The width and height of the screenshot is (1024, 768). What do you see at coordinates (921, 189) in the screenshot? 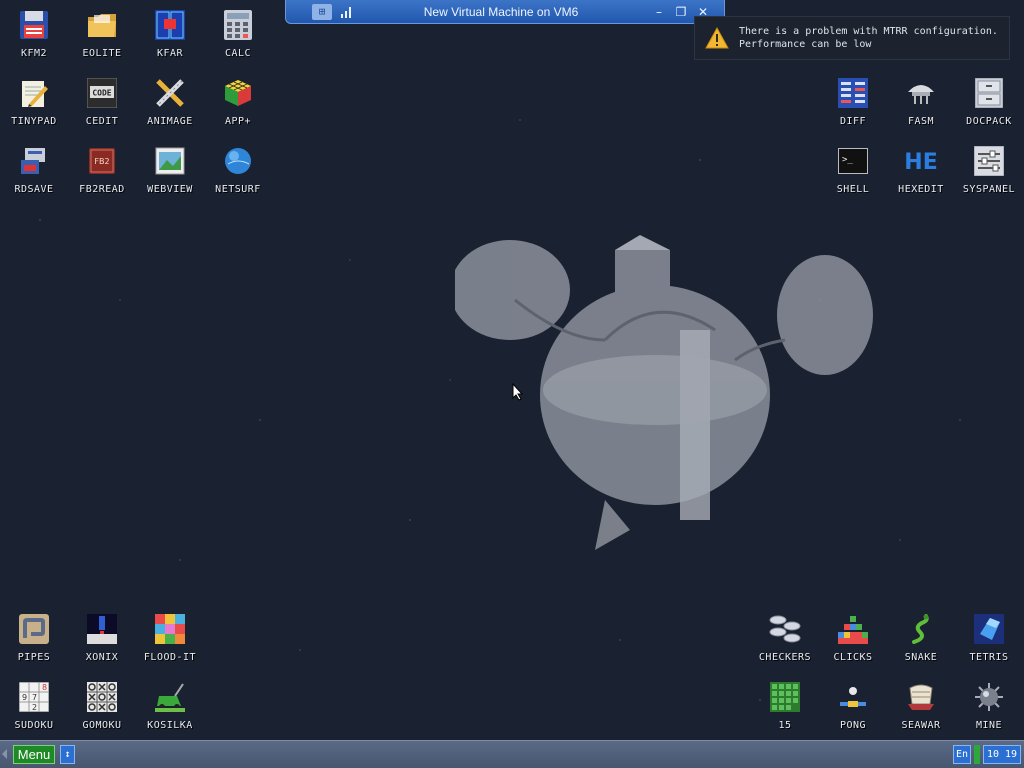
I see `icon-label: HEXEDIT` at bounding box center [921, 189].